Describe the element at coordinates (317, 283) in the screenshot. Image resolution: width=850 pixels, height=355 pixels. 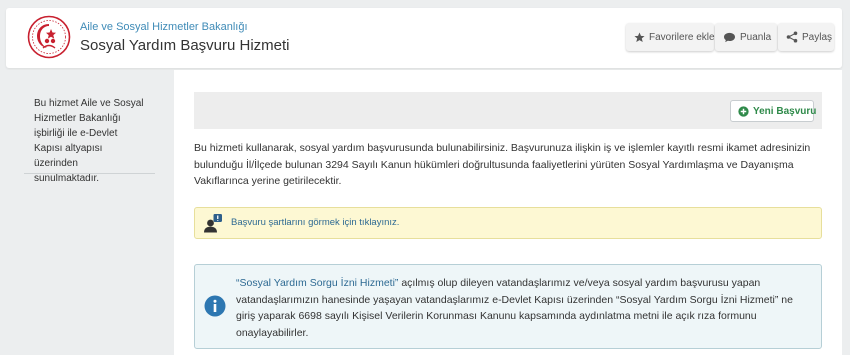
I see `sorgu-izni-link: “Sosyal Yardım Sorgu İzni Hizmeti”` at that location.